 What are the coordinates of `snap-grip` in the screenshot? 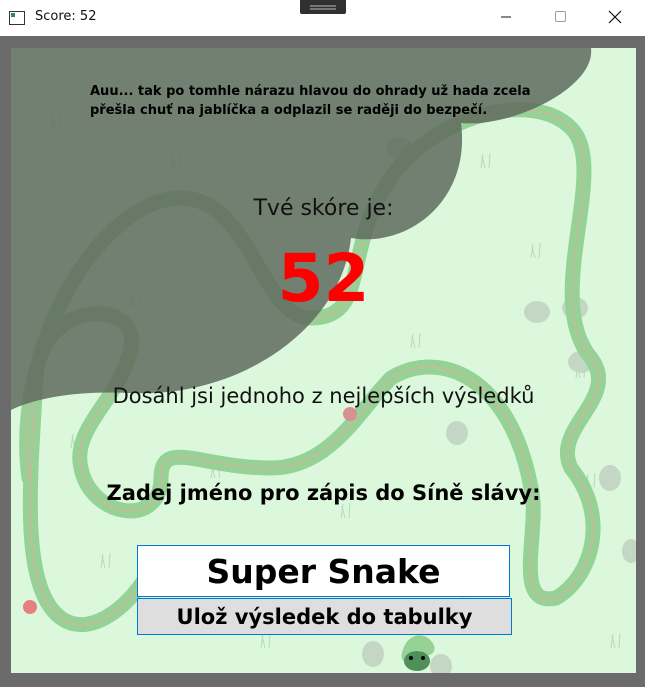 It's located at (323, 7).